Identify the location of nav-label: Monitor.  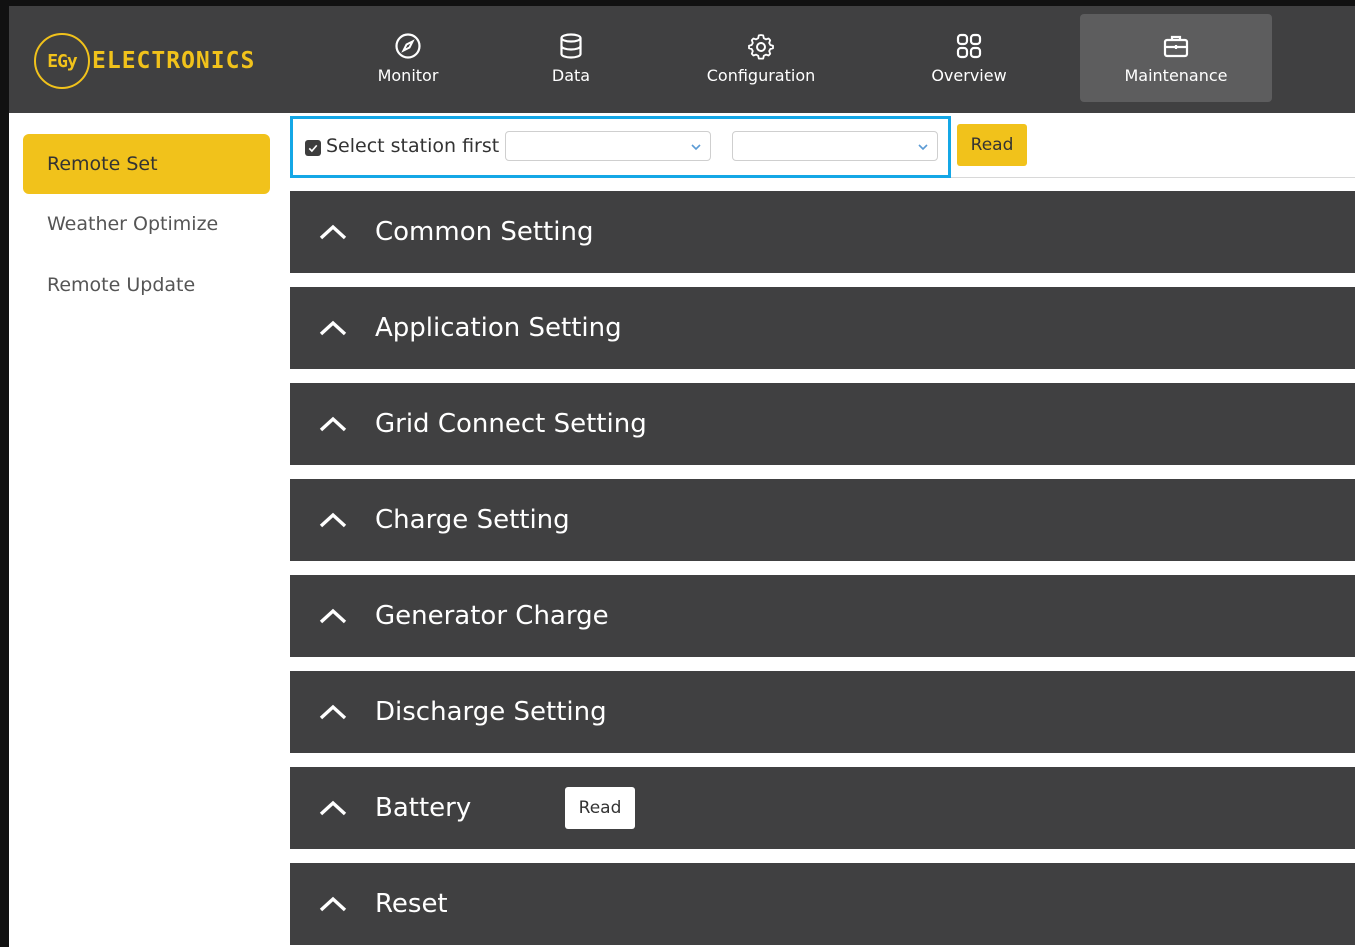
(408, 75).